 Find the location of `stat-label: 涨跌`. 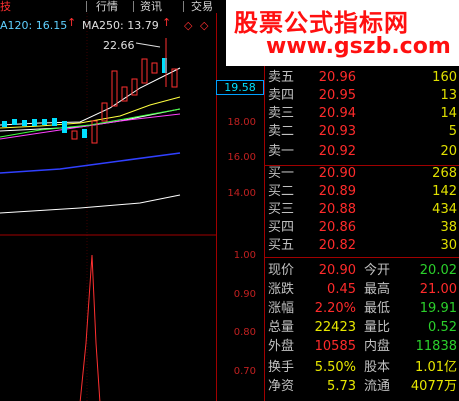

stat-label: 涨跌 is located at coordinates (281, 289).